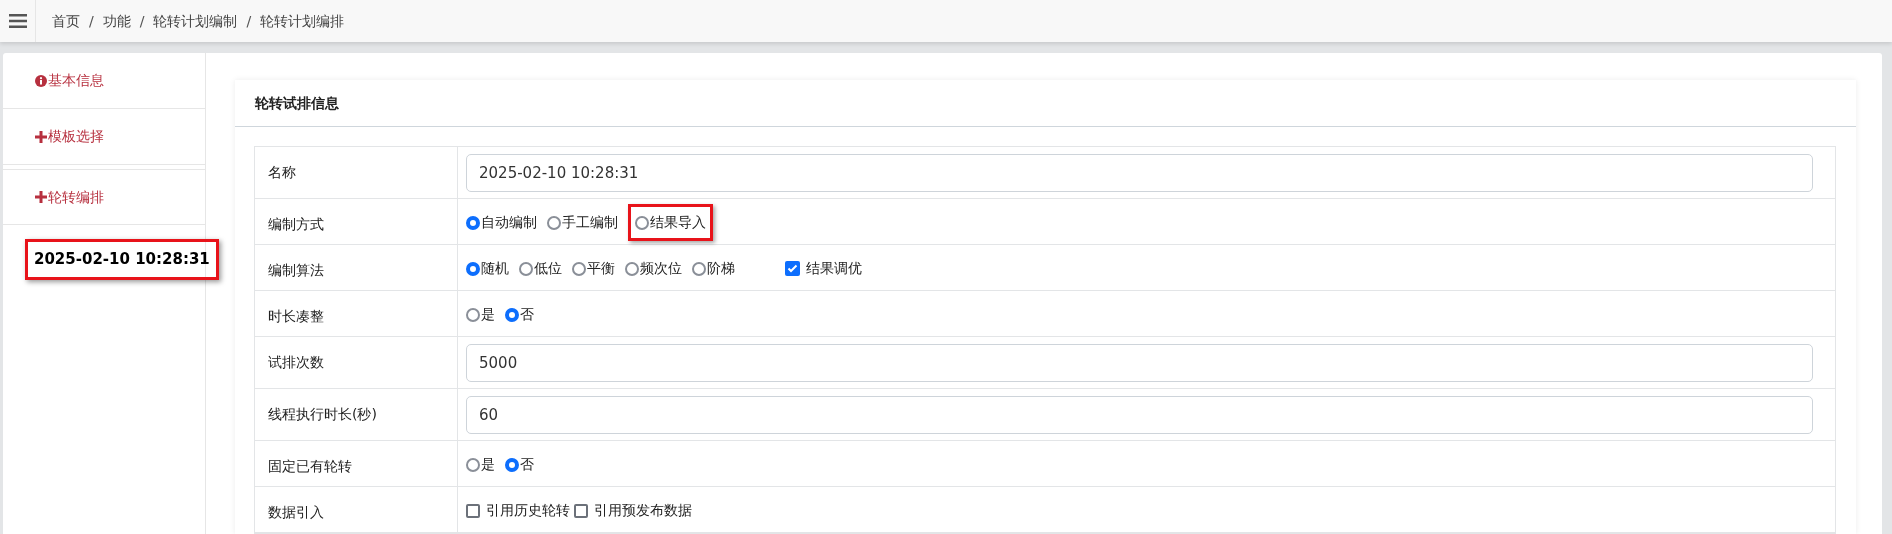 The width and height of the screenshot is (1892, 534). I want to click on radio-label: 阶梯, so click(721, 268).